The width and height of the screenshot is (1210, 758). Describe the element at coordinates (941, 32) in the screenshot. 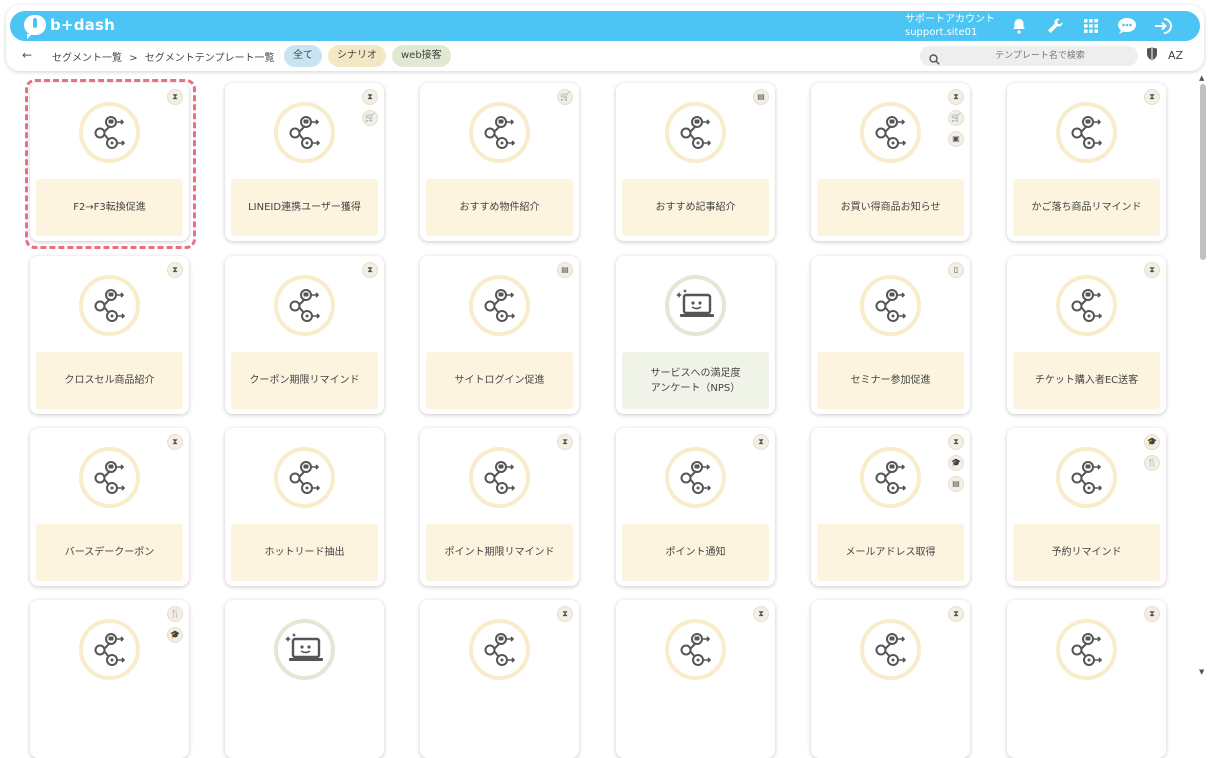

I see `account-site: support.site01` at that location.